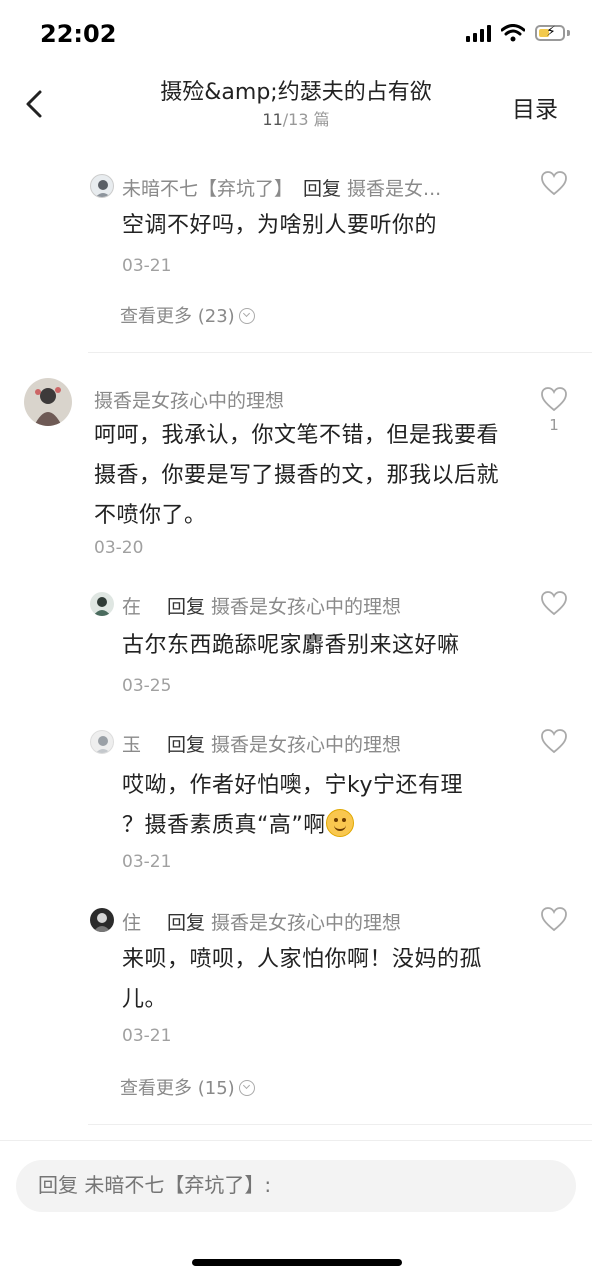 This screenshot has height=1280, width=592. I want to click on status-icons: ⚡, so click(518, 33).